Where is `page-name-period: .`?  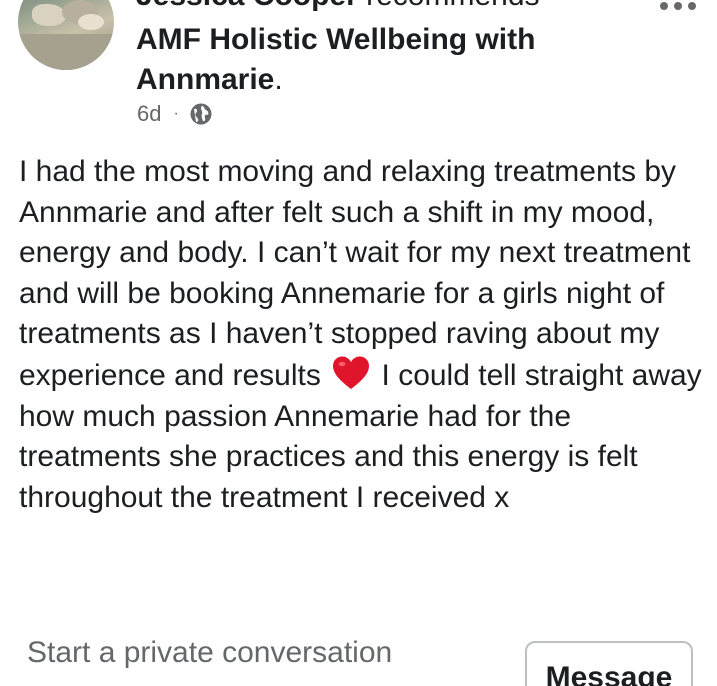
page-name-period: . is located at coordinates (278, 79).